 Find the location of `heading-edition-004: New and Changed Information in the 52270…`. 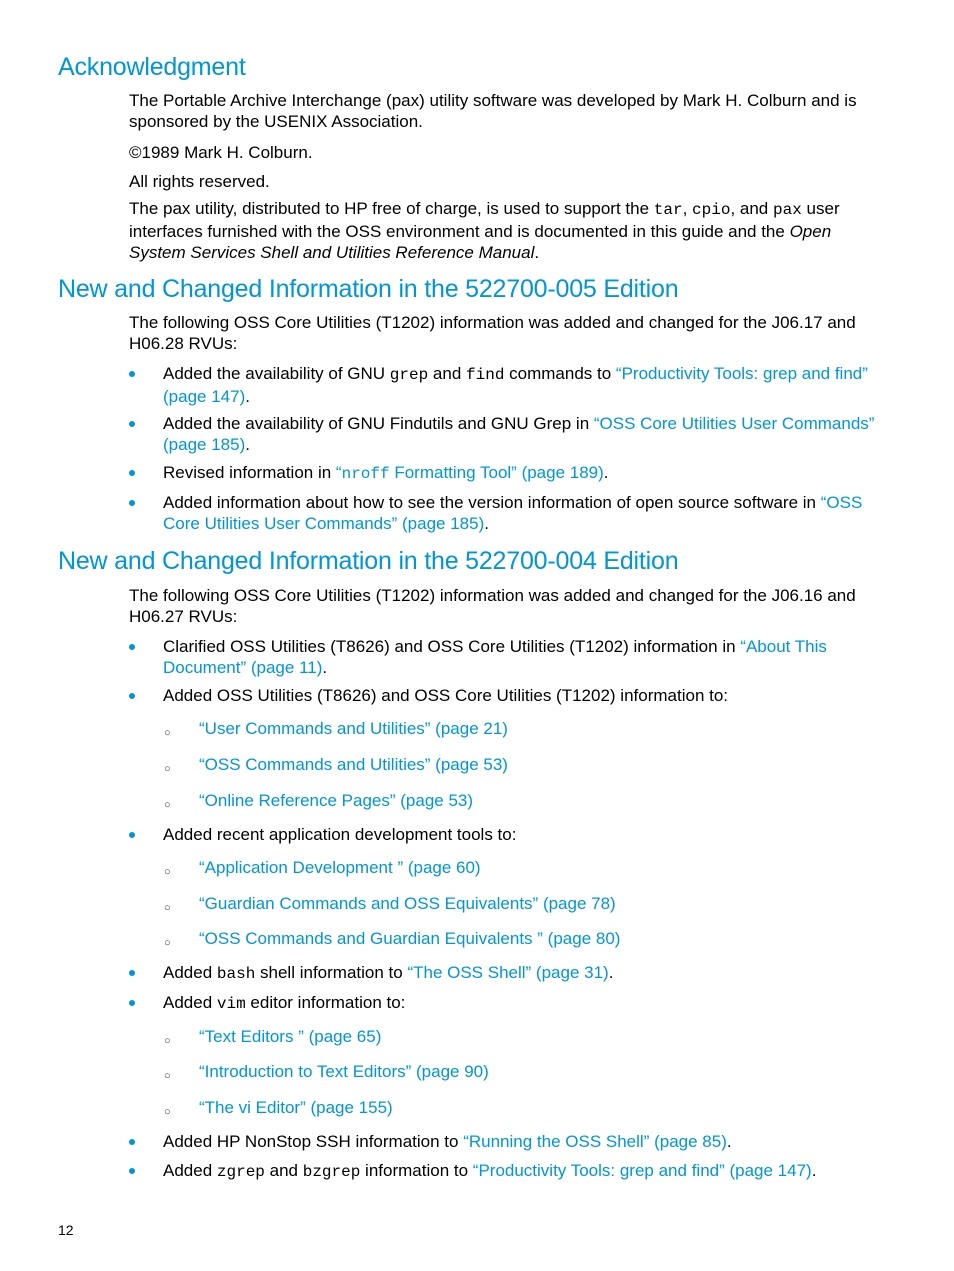

heading-edition-004: New and Changed Information in the 52270… is located at coordinates (368, 561).